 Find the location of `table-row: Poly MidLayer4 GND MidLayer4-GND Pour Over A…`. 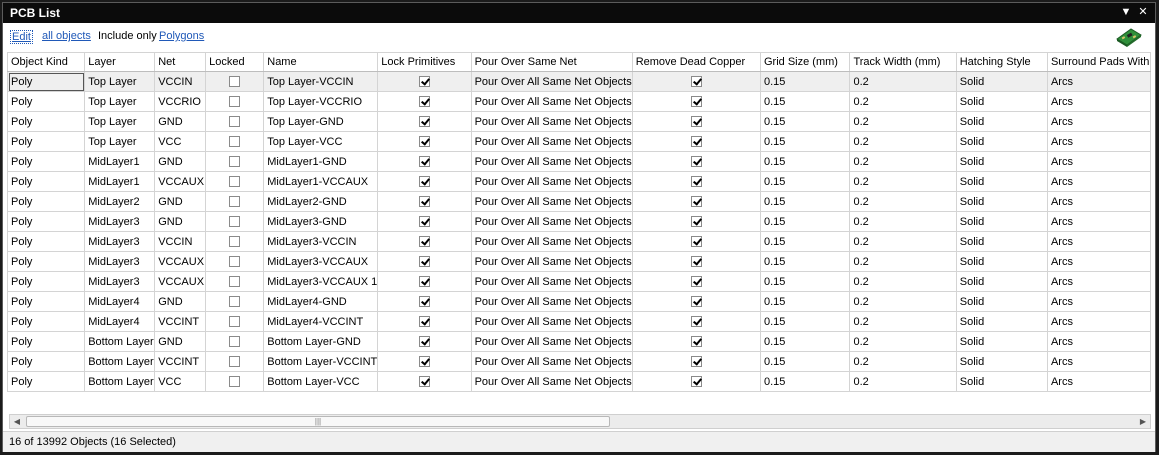

table-row: Poly MidLayer4 GND MidLayer4-GND Pour Over A… is located at coordinates (579, 301).